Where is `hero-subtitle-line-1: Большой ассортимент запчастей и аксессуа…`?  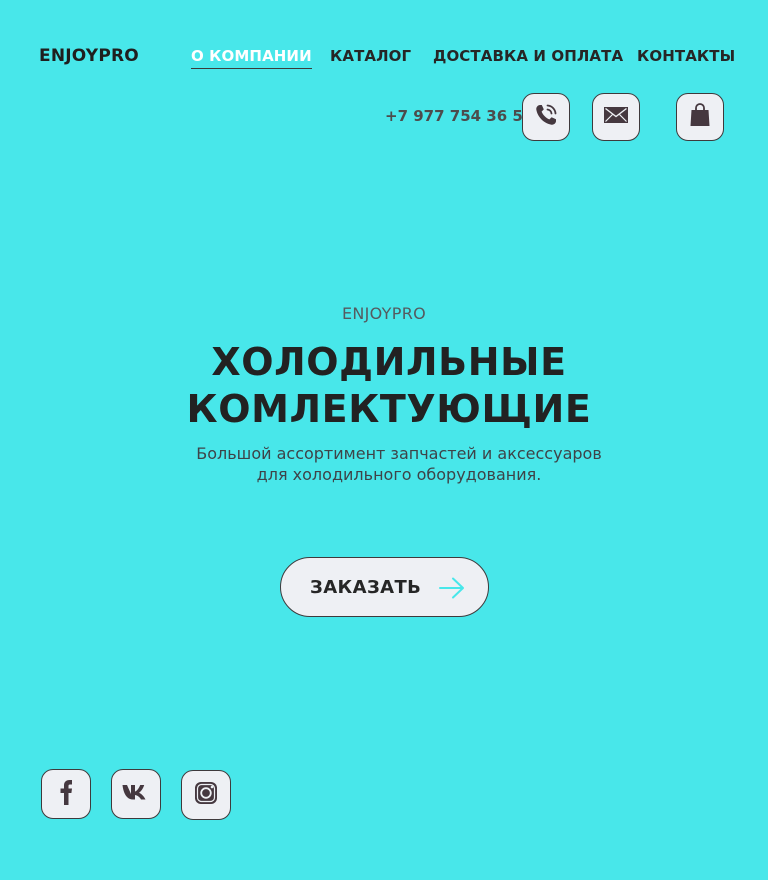 hero-subtitle-line-1: Большой ассортимент запчастей и аксессуа… is located at coordinates (399, 453).